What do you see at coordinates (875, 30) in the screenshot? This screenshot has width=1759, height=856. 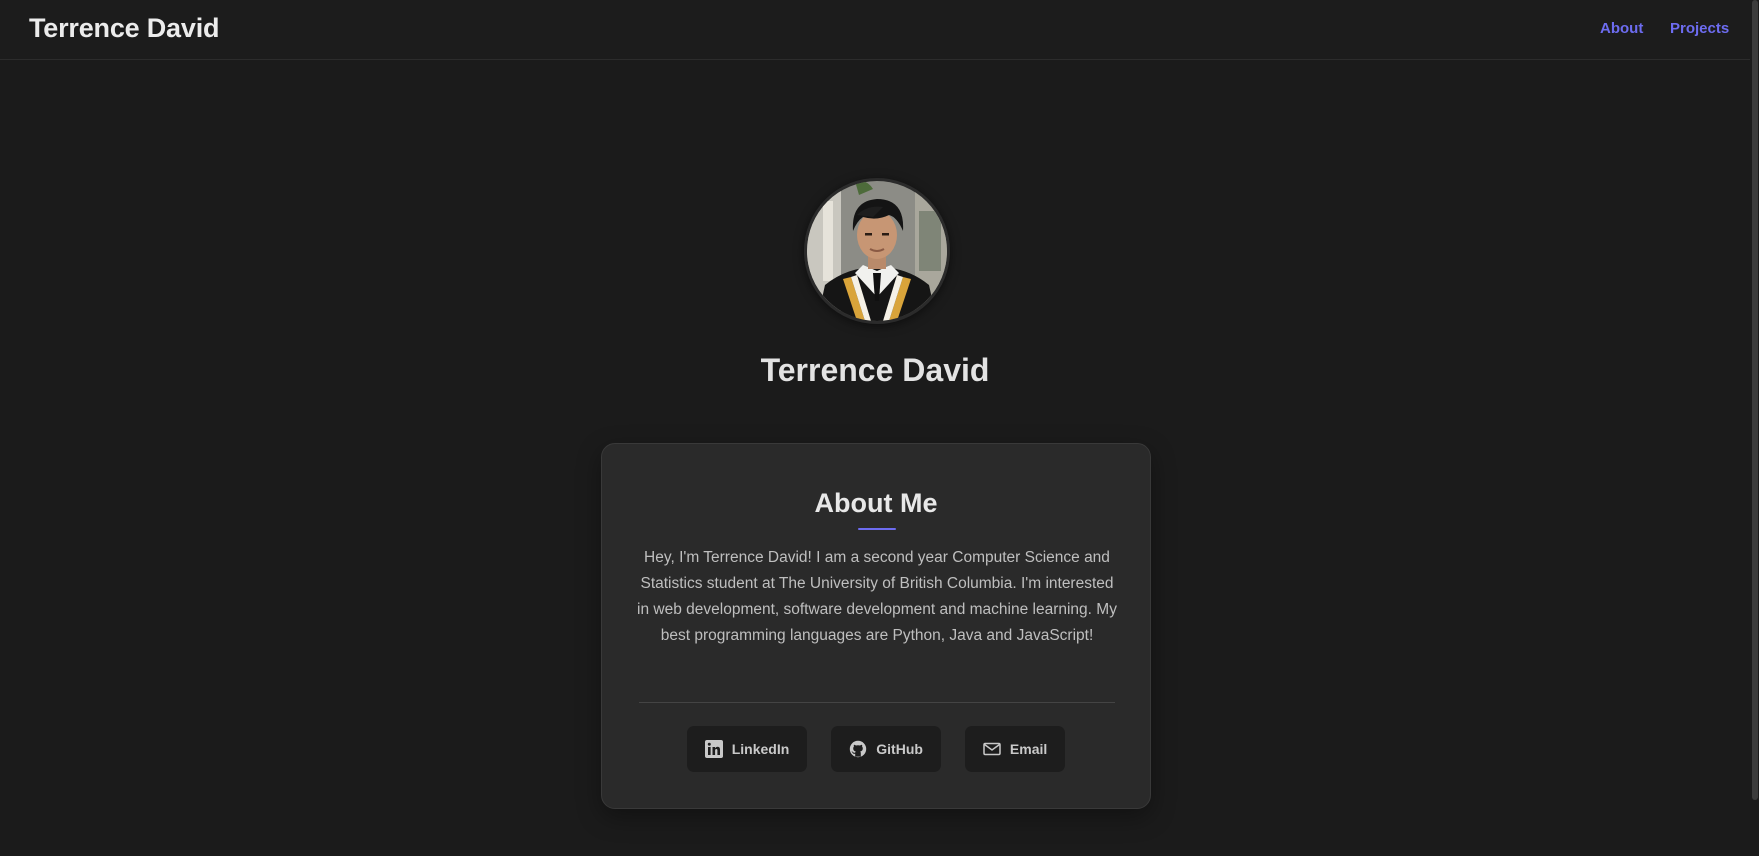 I see `top-navbar: Terrence David About Projects` at bounding box center [875, 30].